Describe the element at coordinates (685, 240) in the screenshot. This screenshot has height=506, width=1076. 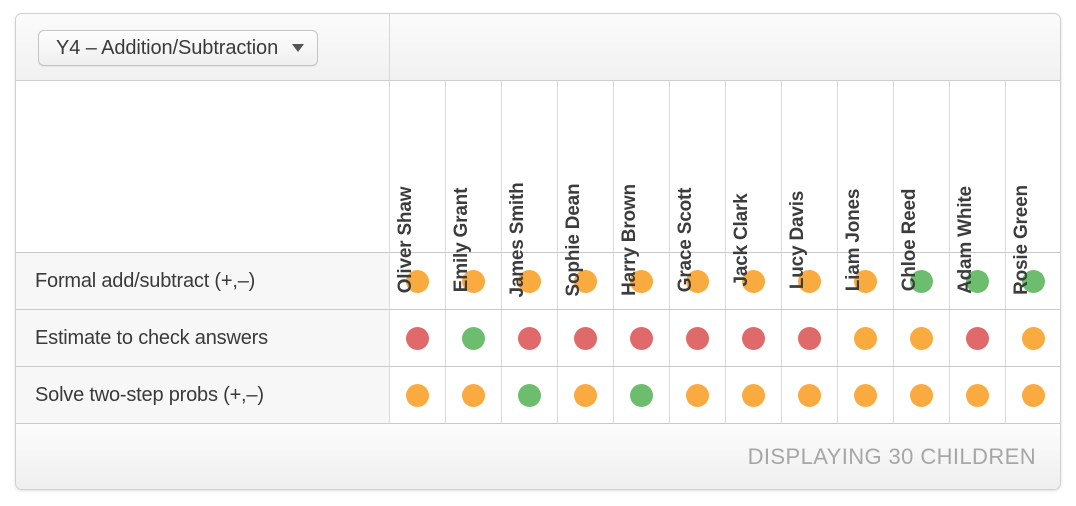
I see `pupil-name-label: Grace Scott` at that location.